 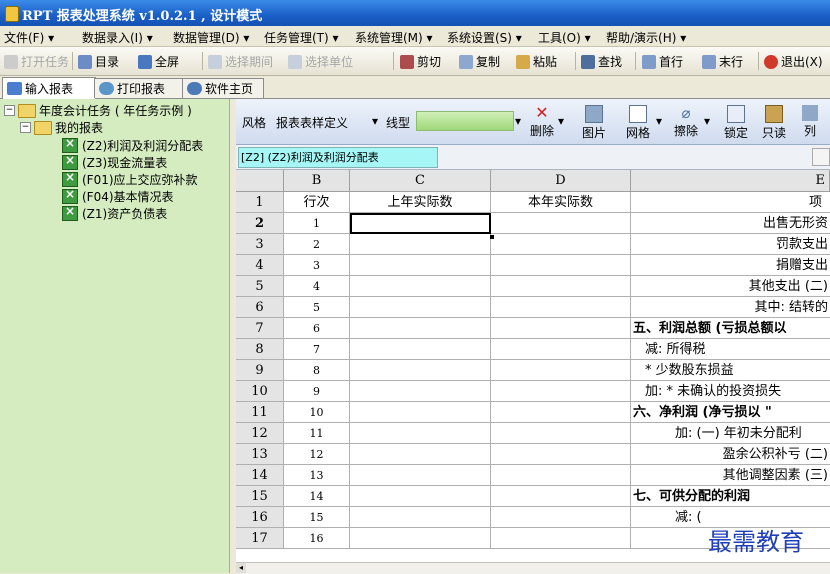 What do you see at coordinates (130, 179) in the screenshot?
I see `tree-item-f01: (F01)应上交应弥补款` at bounding box center [130, 179].